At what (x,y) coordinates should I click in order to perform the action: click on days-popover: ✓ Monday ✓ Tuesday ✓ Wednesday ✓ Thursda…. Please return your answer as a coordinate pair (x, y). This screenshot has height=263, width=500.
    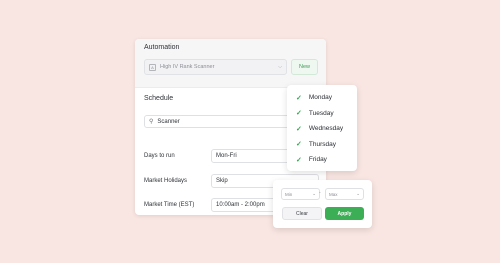
    Looking at the image, I should click on (322, 128).